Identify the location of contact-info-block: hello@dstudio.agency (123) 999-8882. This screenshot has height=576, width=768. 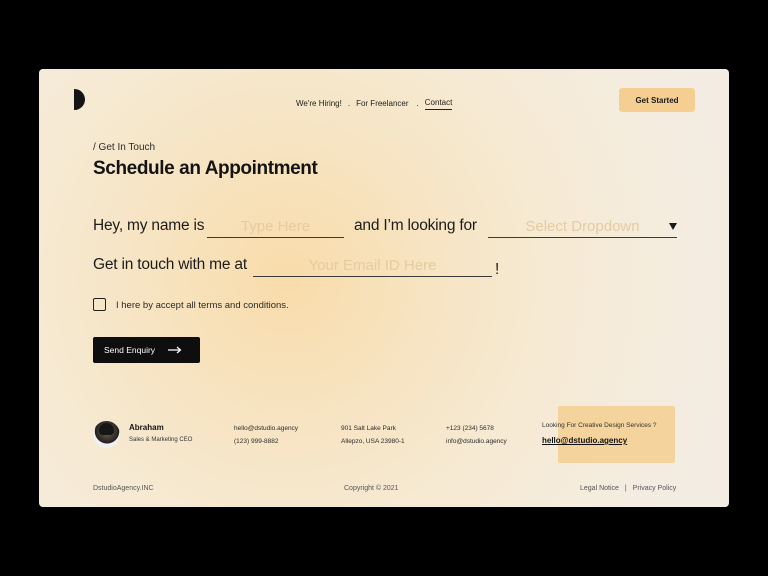
(266, 435).